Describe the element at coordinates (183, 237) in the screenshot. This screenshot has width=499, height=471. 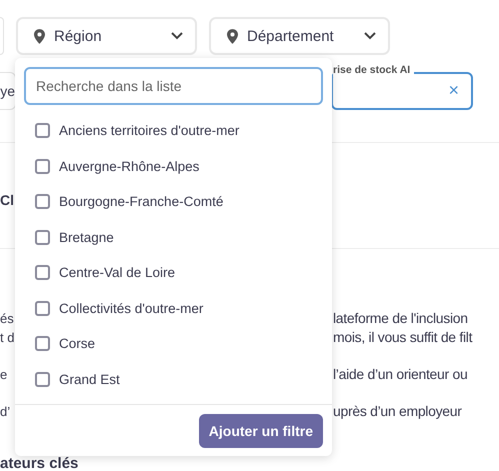
I see `option-item: Bretagne` at that location.